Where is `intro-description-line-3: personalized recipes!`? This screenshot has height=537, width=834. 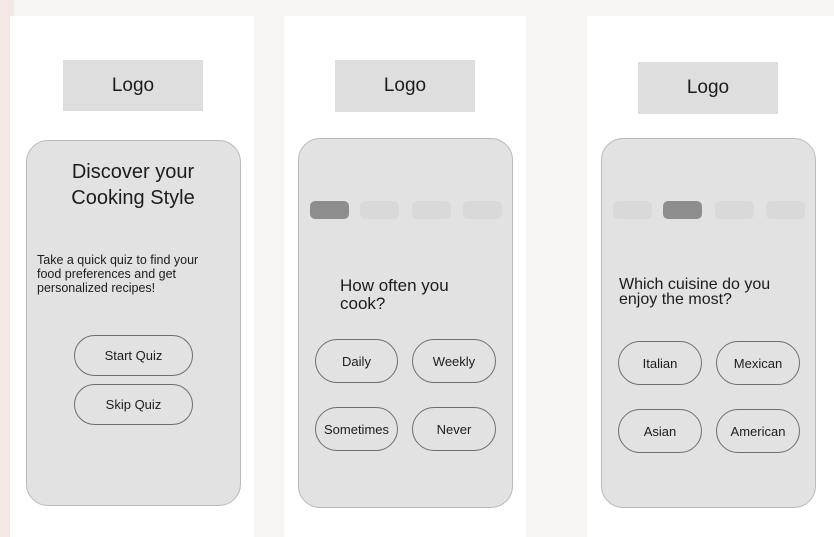
intro-description-line-3: personalized recipes! is located at coordinates (96, 288).